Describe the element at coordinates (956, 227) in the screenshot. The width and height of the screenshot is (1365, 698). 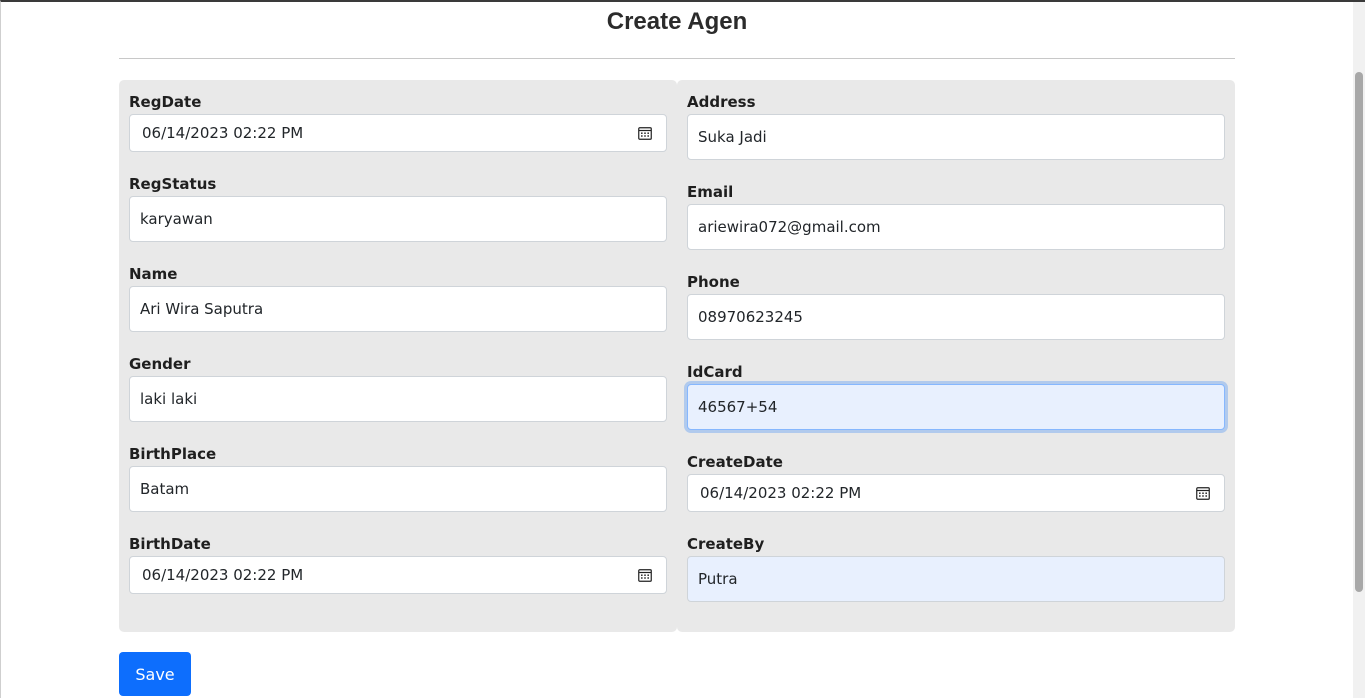
I see `email-input: ariewira072@gmail.com` at that location.